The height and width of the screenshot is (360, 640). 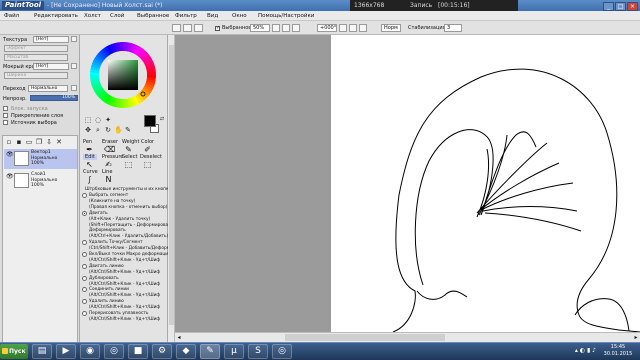 What do you see at coordinates (108, 164) in the screenshot?
I see `pressure-tool-icon: ✍` at bounding box center [108, 164].